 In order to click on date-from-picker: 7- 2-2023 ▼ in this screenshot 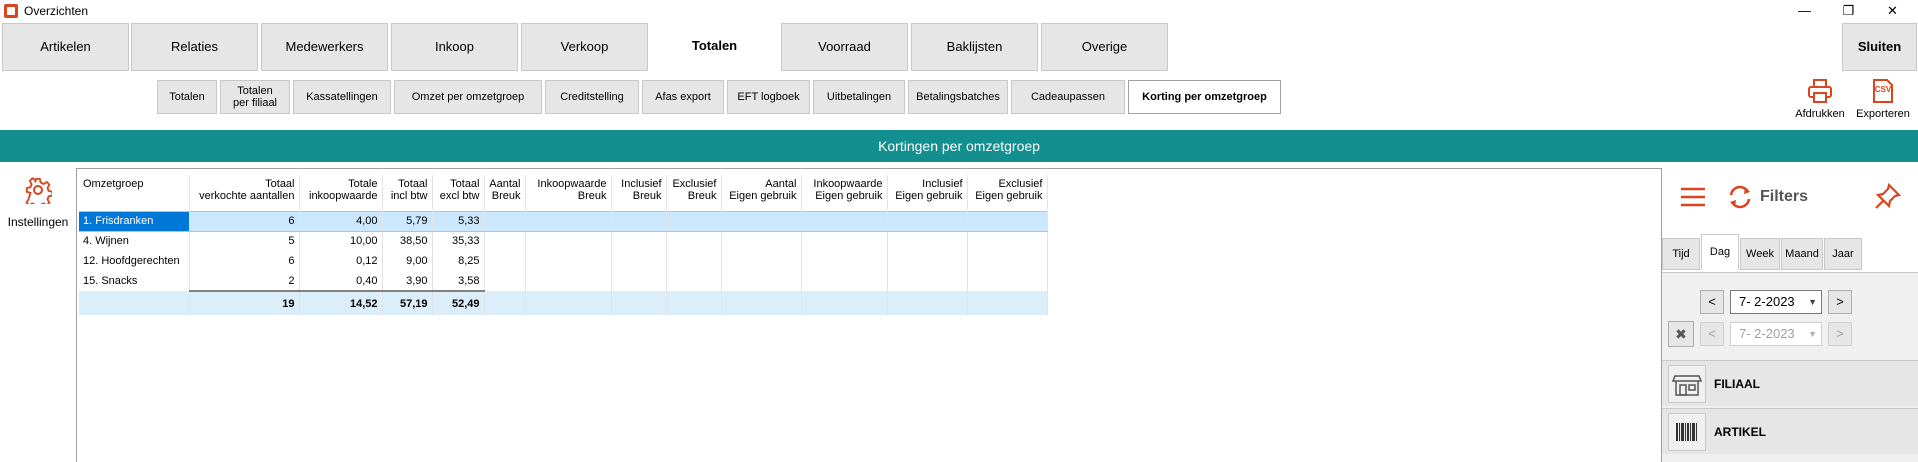, I will do `click(1776, 302)`.